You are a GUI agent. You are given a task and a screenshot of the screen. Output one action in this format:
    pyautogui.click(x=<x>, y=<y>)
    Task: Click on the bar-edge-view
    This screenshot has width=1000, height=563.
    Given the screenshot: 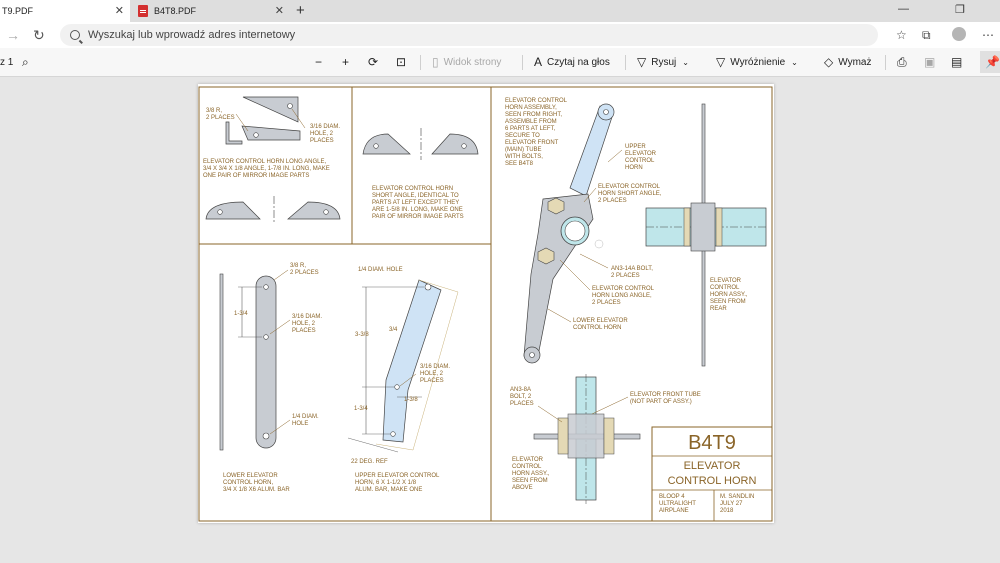 What is the action you would take?
    pyautogui.click(x=221, y=362)
    